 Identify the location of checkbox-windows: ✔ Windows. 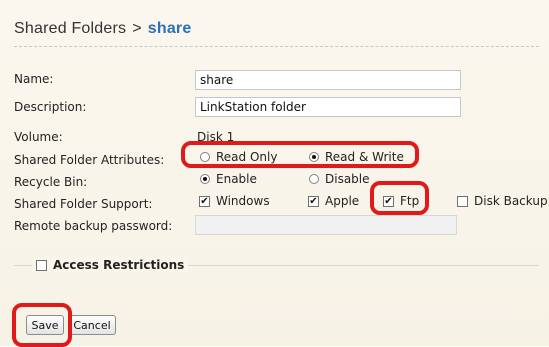
(234, 201).